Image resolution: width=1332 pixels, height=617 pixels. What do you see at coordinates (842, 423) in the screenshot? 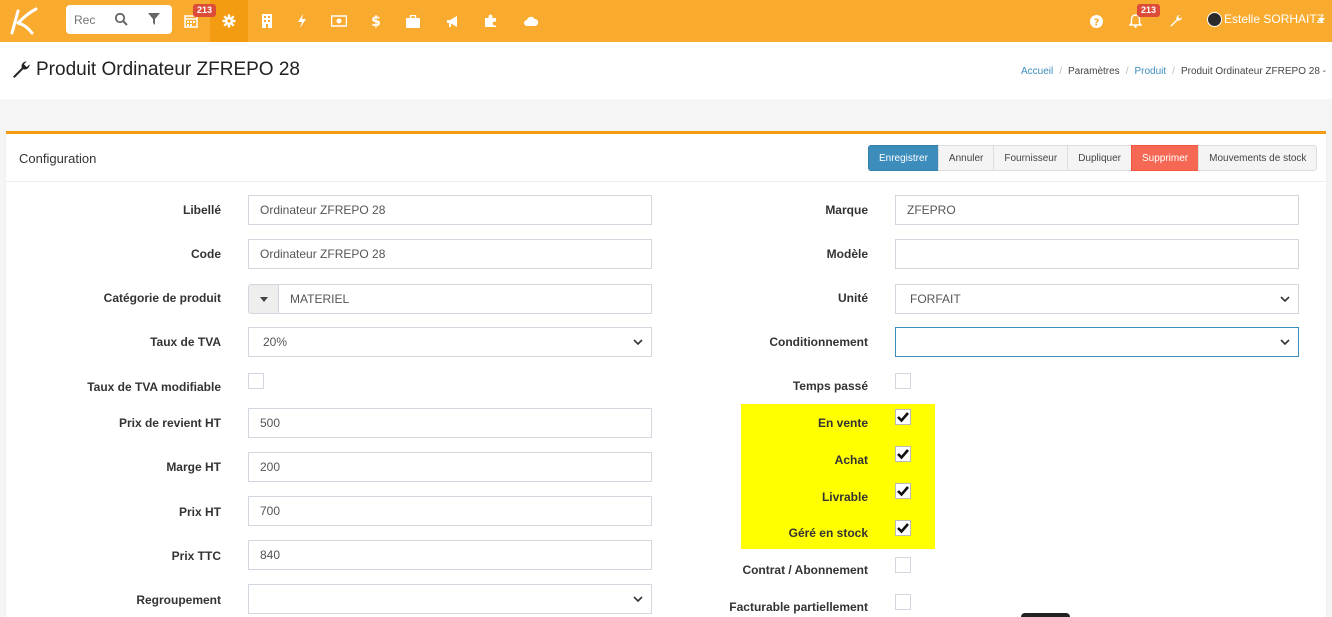
I see `on-sale-label: En vente` at bounding box center [842, 423].